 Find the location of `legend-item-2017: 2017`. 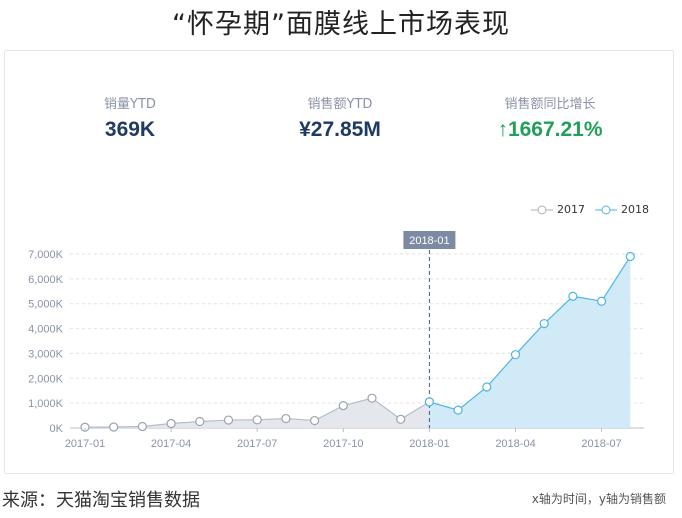

legend-item-2017: 2017 is located at coordinates (558, 209).